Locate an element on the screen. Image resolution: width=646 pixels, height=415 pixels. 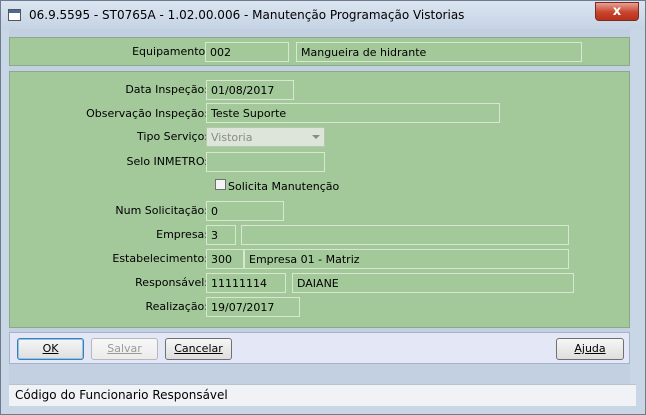
tipo-servico-value: Vistoria is located at coordinates (232, 137).